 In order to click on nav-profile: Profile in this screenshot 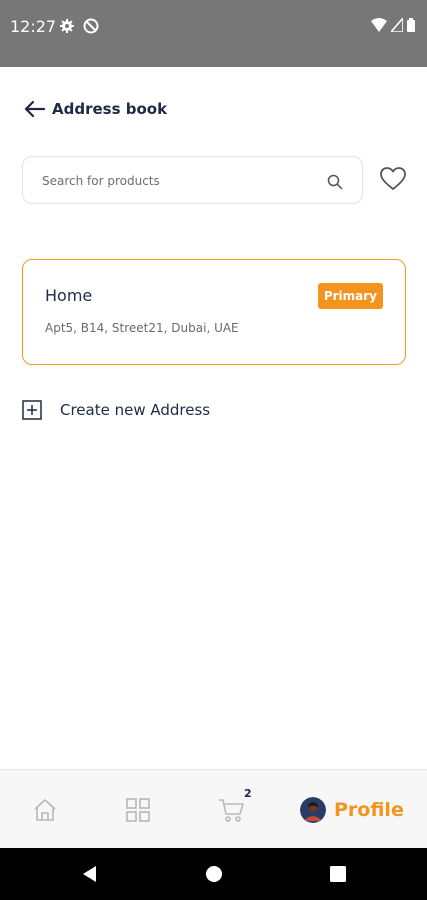, I will do `click(357, 809)`.